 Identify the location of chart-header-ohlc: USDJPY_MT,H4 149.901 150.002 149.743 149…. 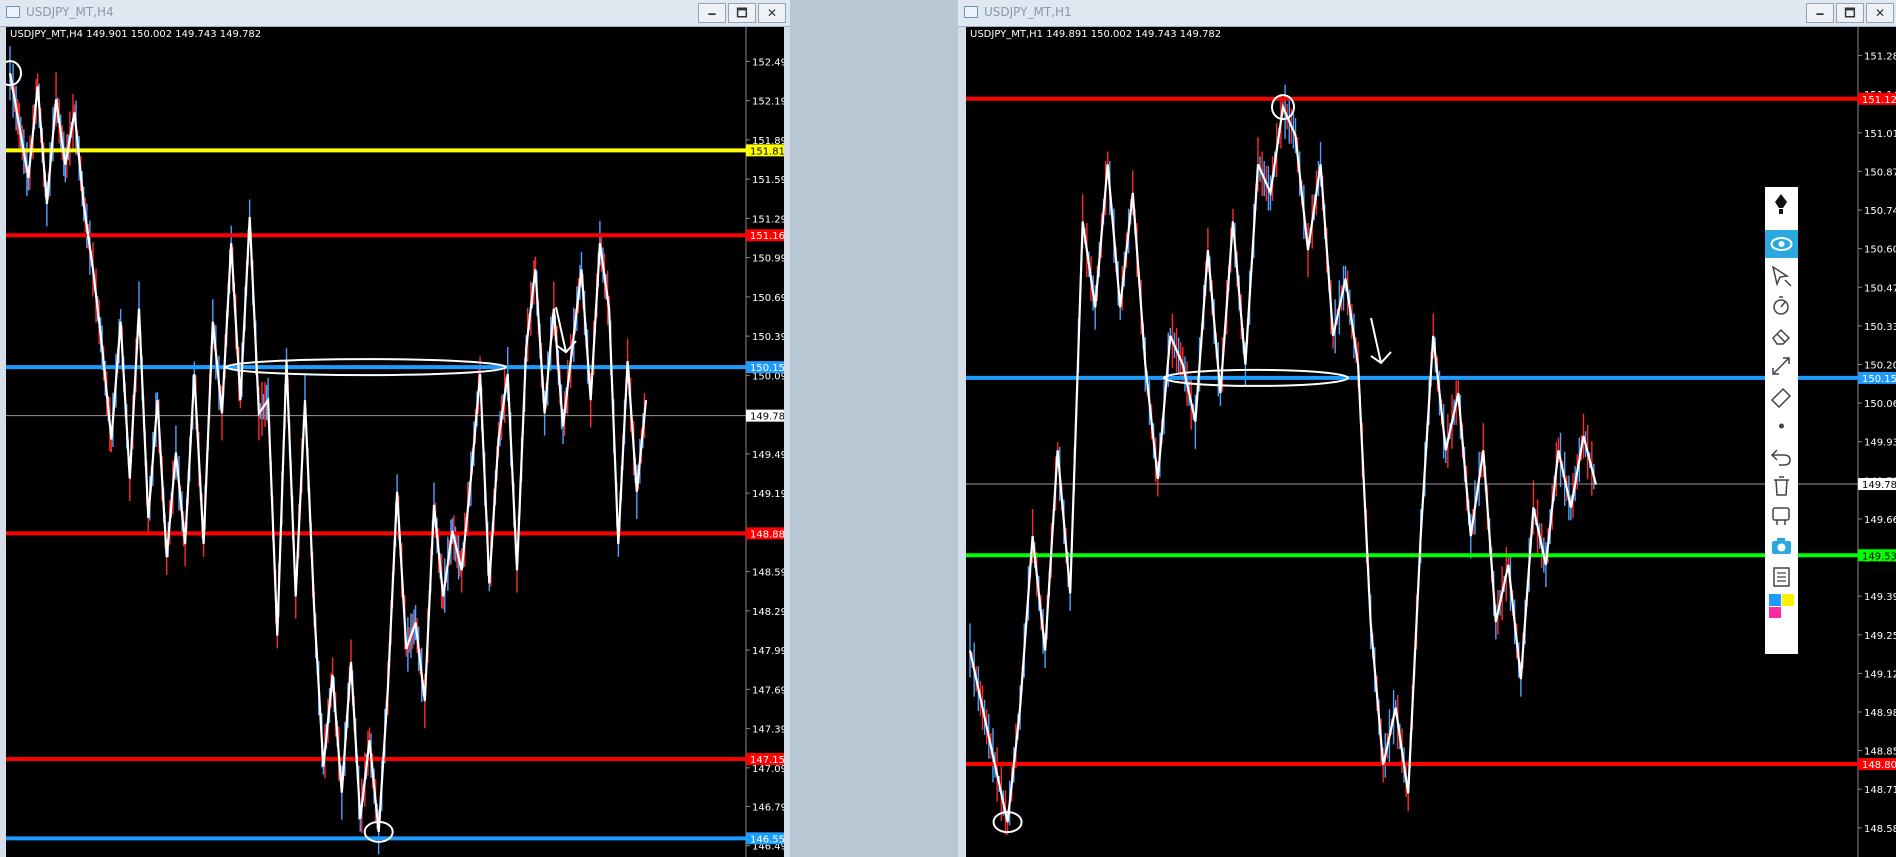
(136, 34).